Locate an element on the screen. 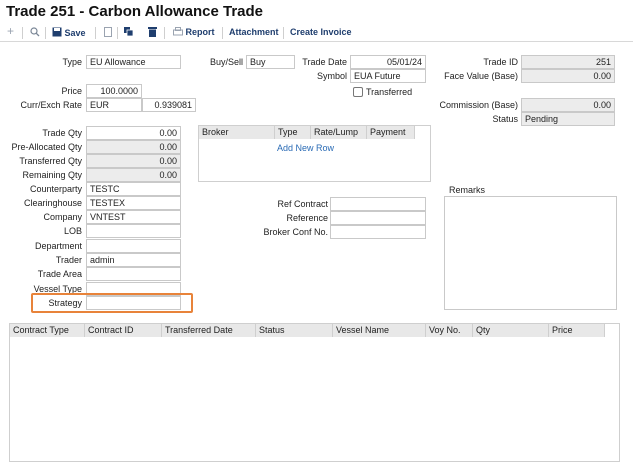 The image size is (633, 466). company-field: VNTEST is located at coordinates (133, 217).